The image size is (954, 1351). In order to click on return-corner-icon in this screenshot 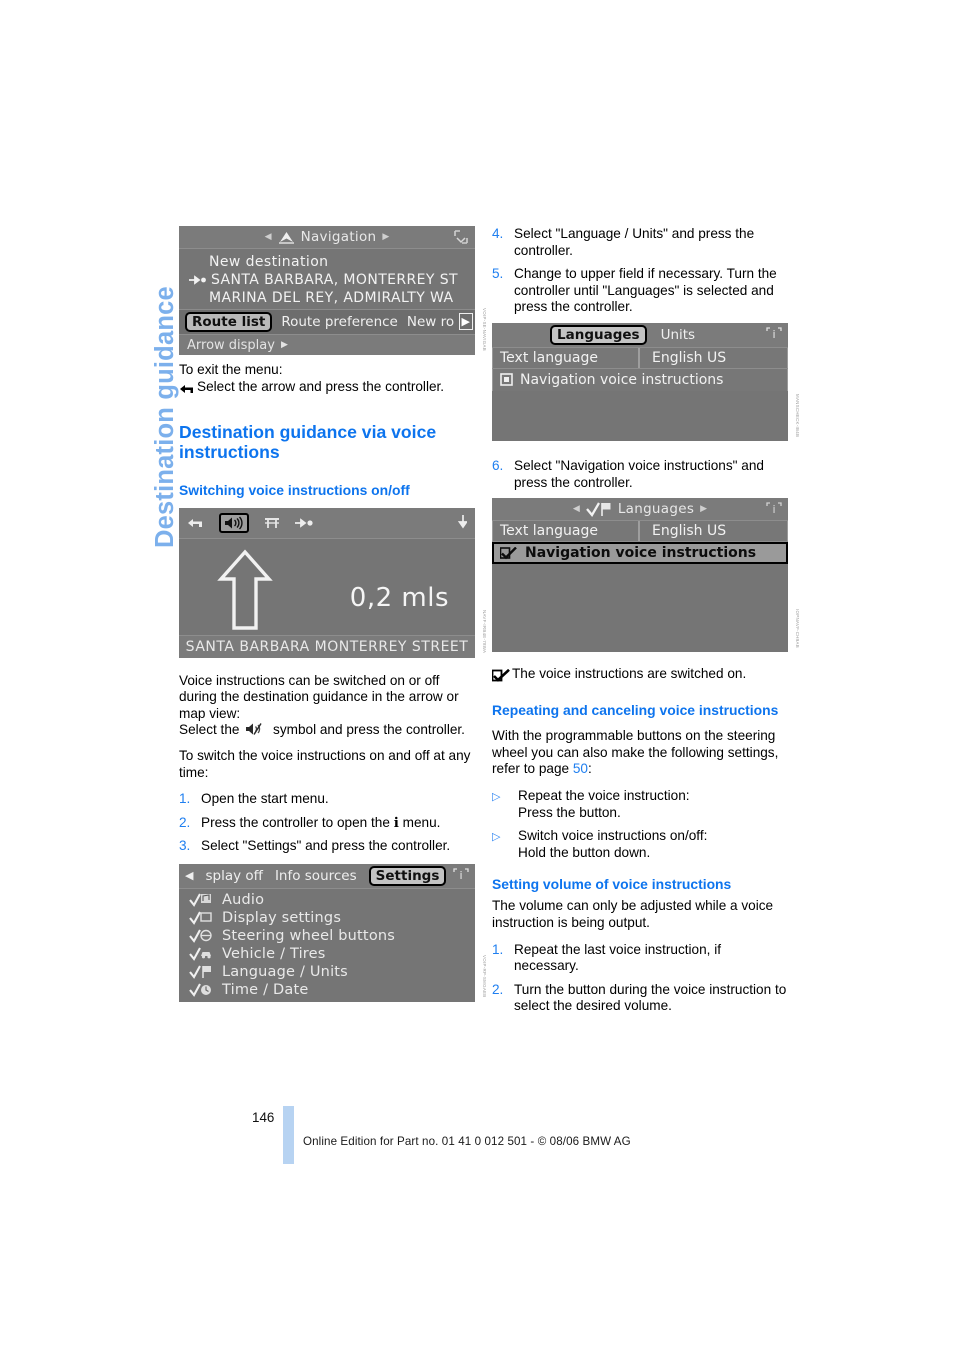, I will do `click(461, 237)`.